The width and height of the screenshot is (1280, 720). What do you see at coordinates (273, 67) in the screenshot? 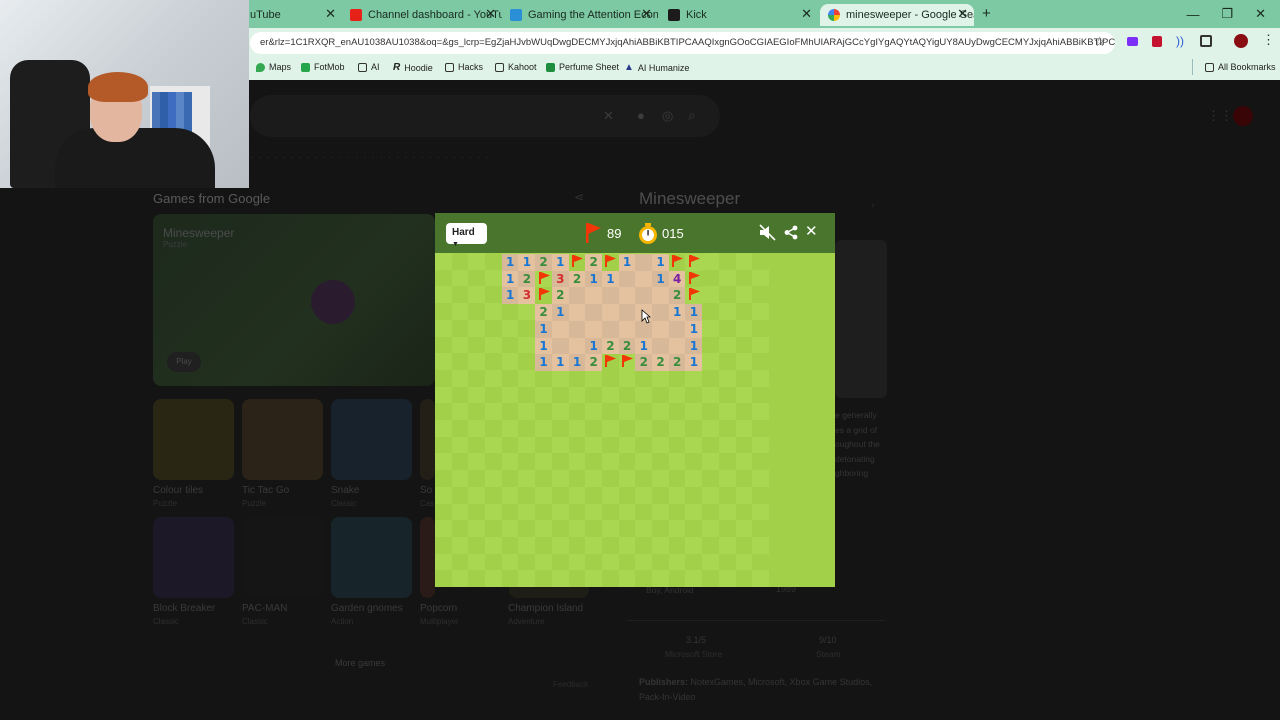
I see `bookmark-maps: Maps` at bounding box center [273, 67].